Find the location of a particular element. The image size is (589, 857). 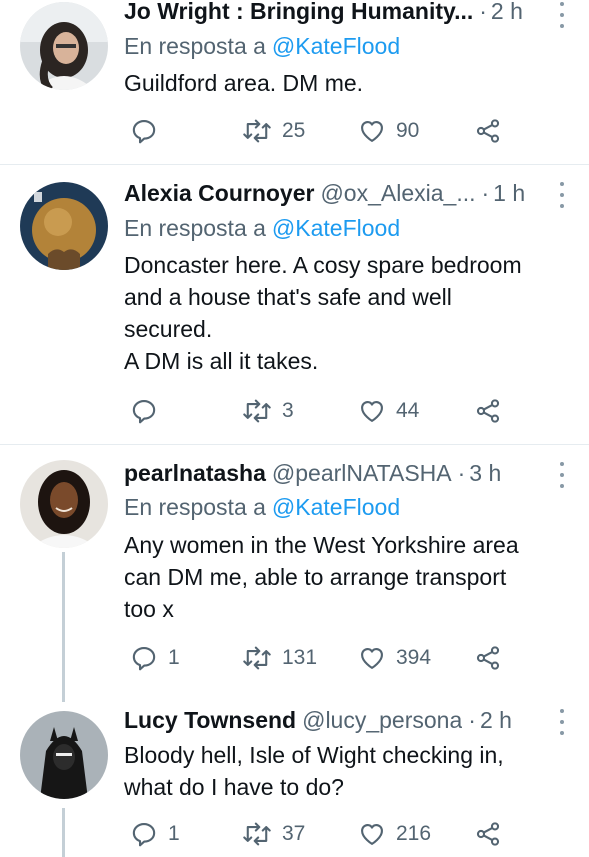

like-button: 44 is located at coordinates (388, 411).